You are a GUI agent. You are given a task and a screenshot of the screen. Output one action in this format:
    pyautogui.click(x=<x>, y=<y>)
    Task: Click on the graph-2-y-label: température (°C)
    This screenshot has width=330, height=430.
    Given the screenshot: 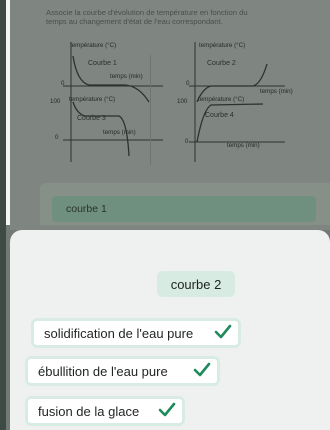 What is the action you would take?
    pyautogui.click(x=222, y=45)
    